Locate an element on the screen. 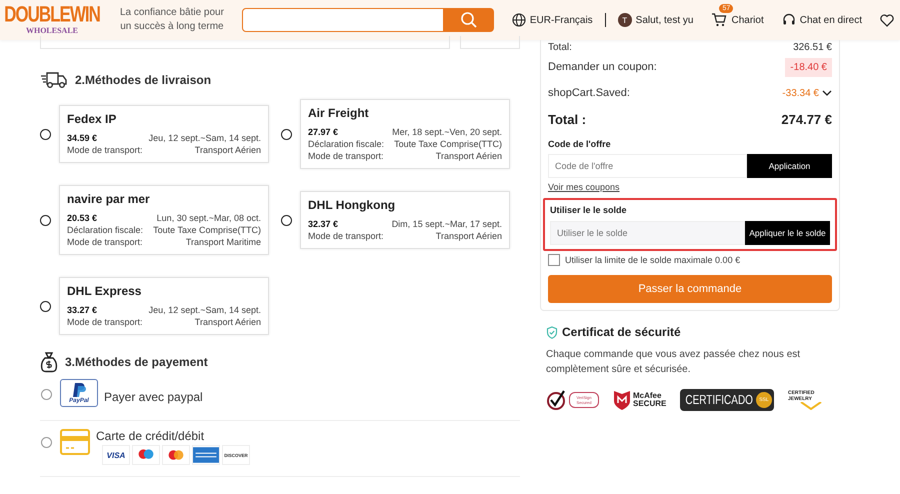 This screenshot has height=494, width=900. cart-icon is located at coordinates (719, 20).